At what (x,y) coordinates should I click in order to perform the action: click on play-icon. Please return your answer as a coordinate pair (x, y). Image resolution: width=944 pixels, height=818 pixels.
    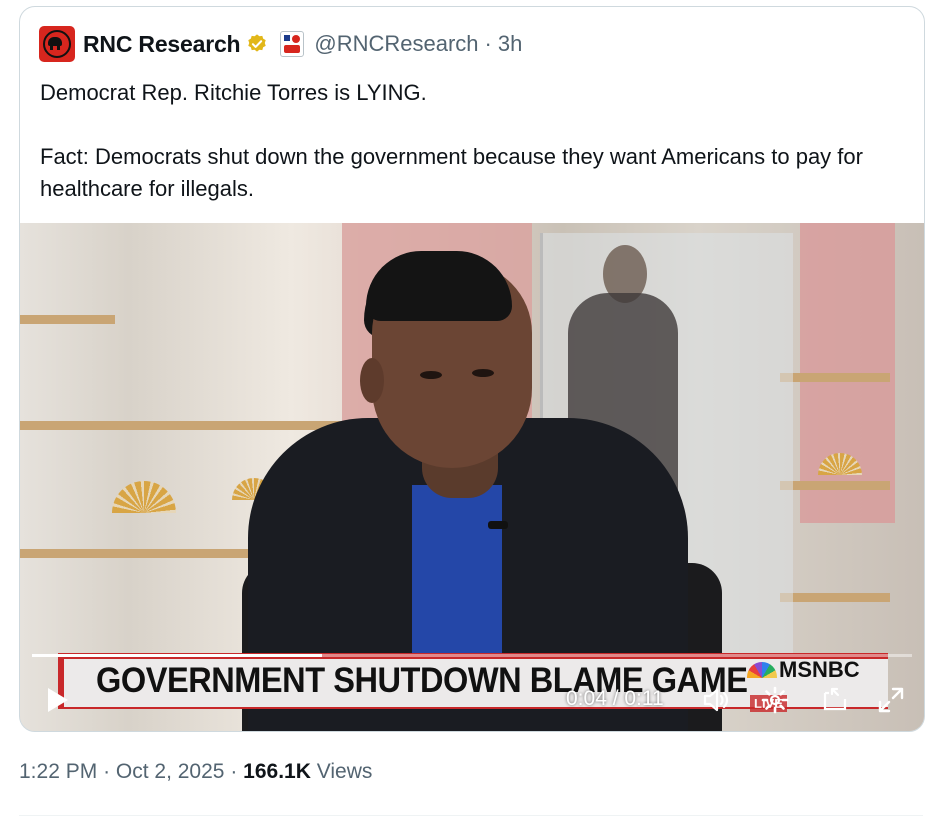
    Looking at the image, I should click on (57, 700).